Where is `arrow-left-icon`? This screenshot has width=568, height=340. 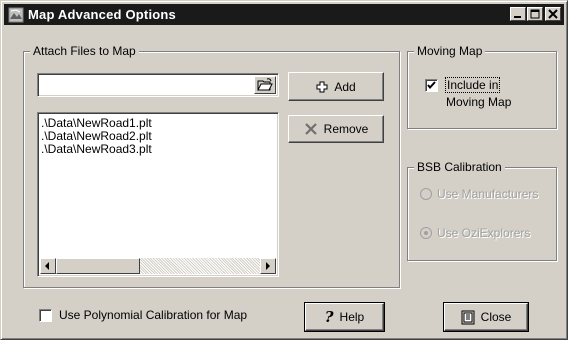
arrow-left-icon is located at coordinates (47, 266).